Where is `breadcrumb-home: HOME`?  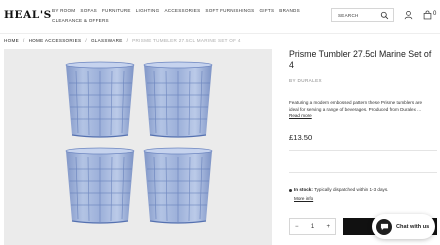 breadcrumb-home: HOME is located at coordinates (11, 40).